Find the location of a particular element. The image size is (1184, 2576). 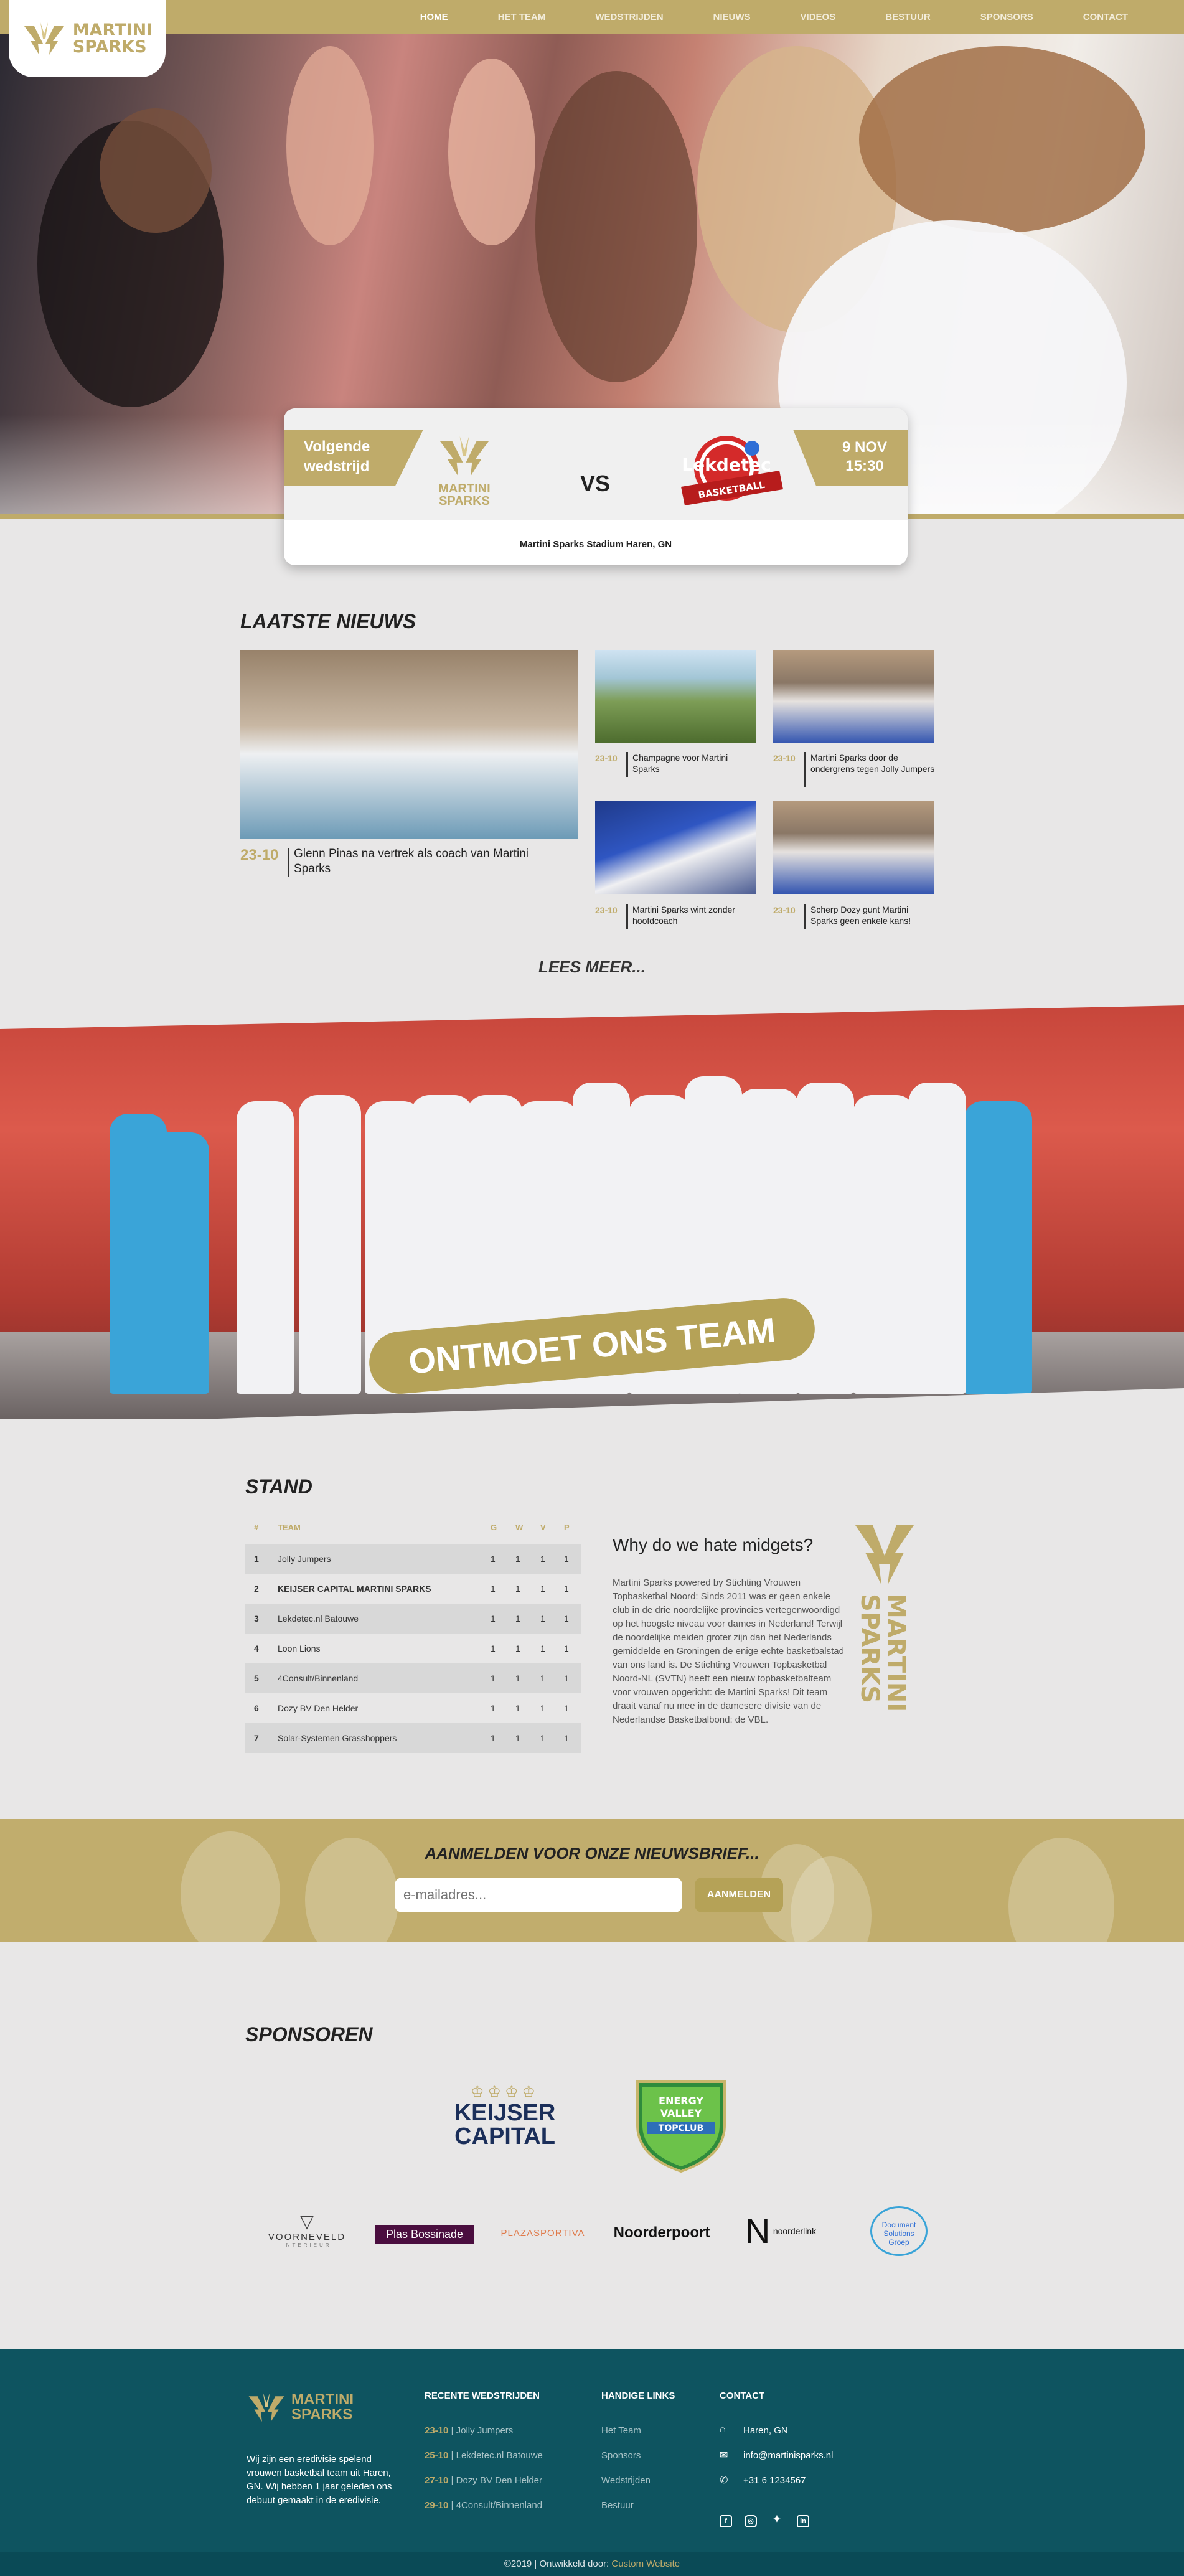

news-section-title: LAATSTE NIEUWS is located at coordinates (328, 621).